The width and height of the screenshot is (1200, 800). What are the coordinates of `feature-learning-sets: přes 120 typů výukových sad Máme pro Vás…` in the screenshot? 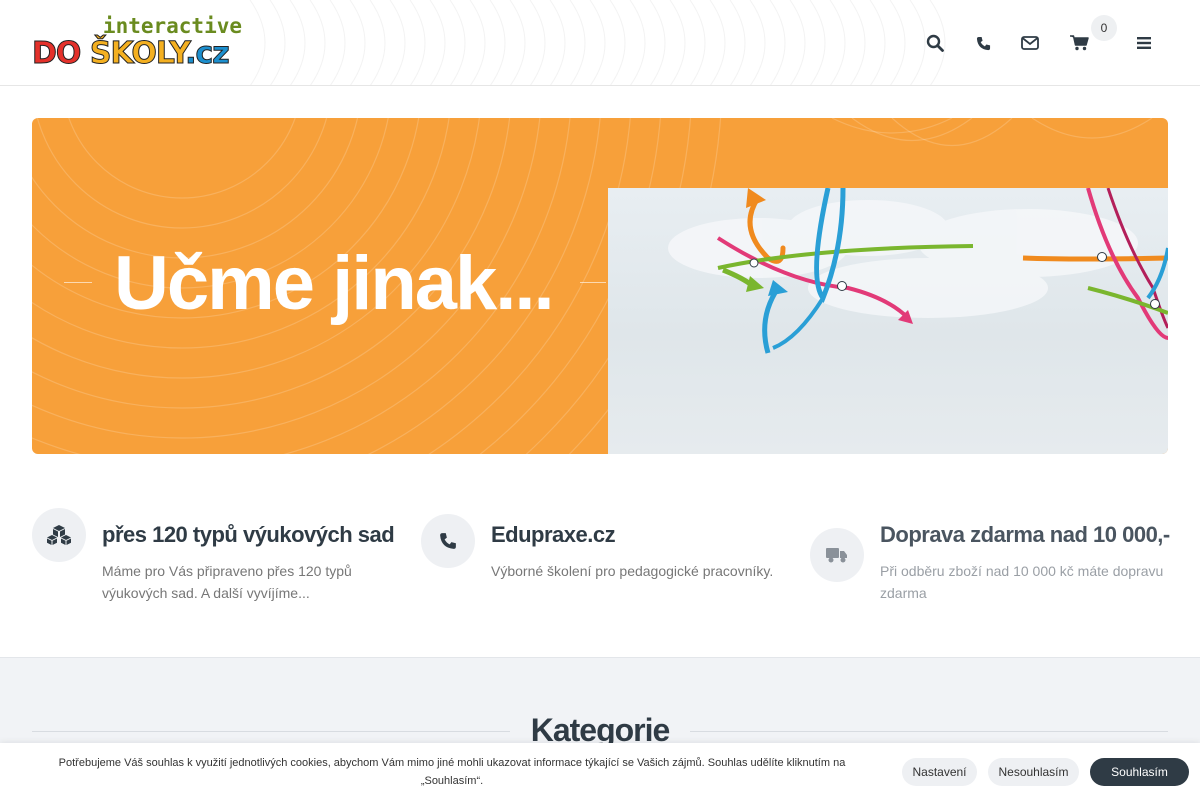 It's located at (217, 563).